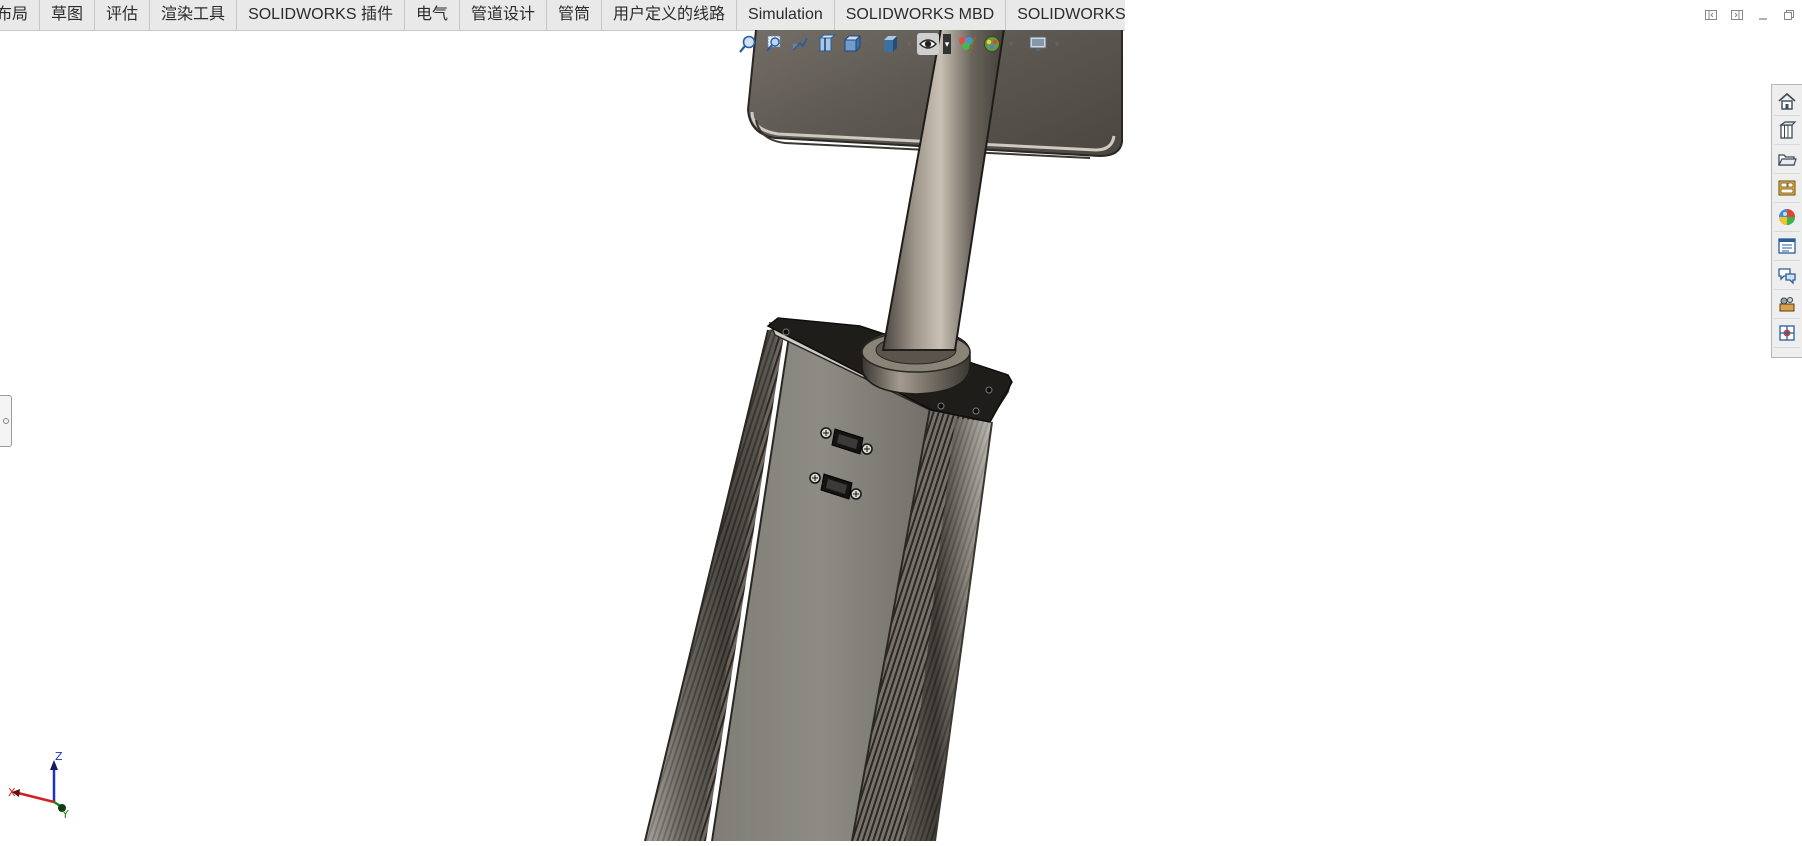 The image size is (1802, 846). Describe the element at coordinates (59, 756) in the screenshot. I see `triad-z-label: Z` at that location.